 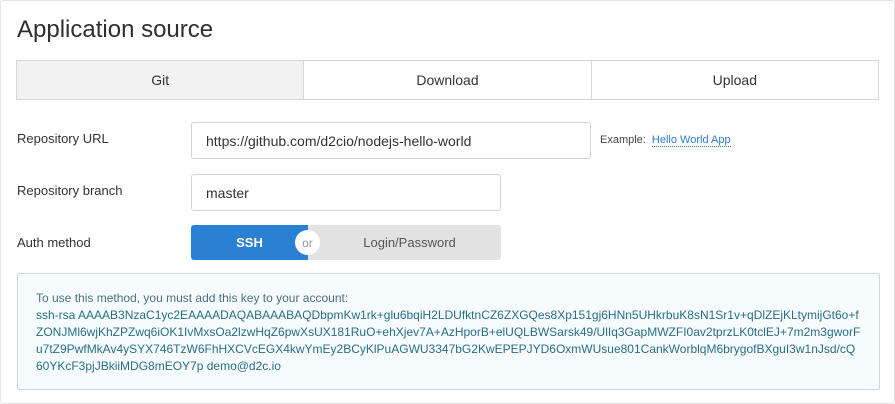 I want to click on login-password-option-button: Login/Password, so click(x=404, y=242).